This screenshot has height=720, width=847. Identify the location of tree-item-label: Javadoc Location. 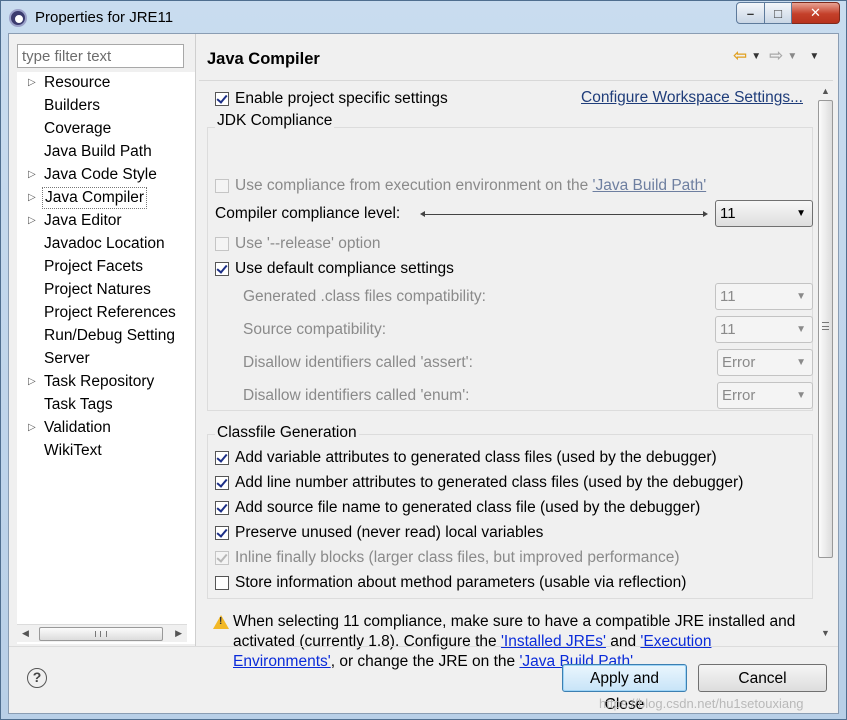
(104, 243).